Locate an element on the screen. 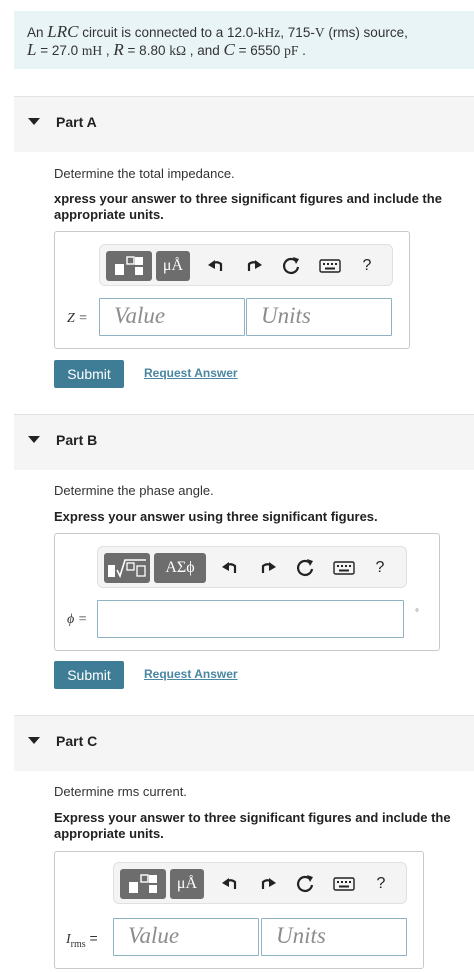 This screenshot has width=474, height=972. degree-unit: ° is located at coordinates (417, 613).